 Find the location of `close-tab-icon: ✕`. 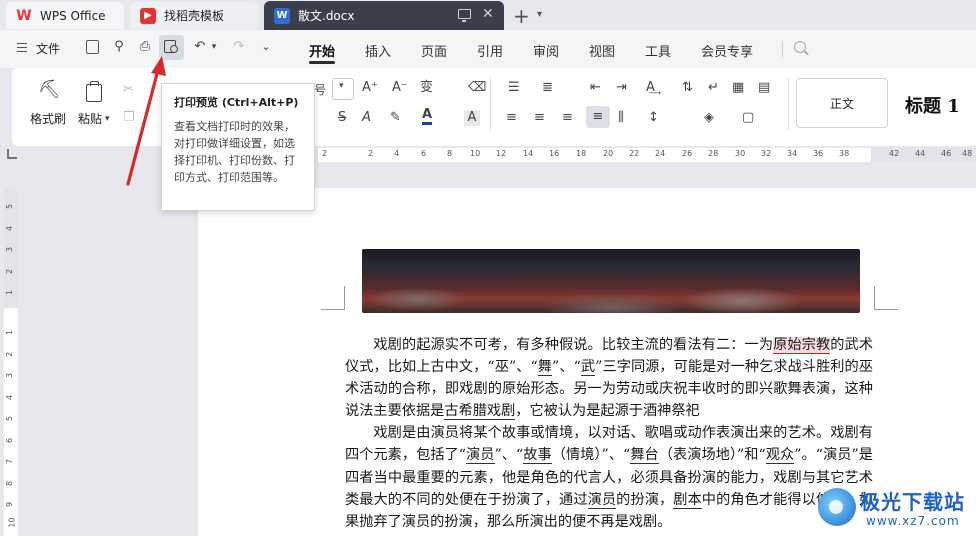

close-tab-icon: ✕ is located at coordinates (488, 14).